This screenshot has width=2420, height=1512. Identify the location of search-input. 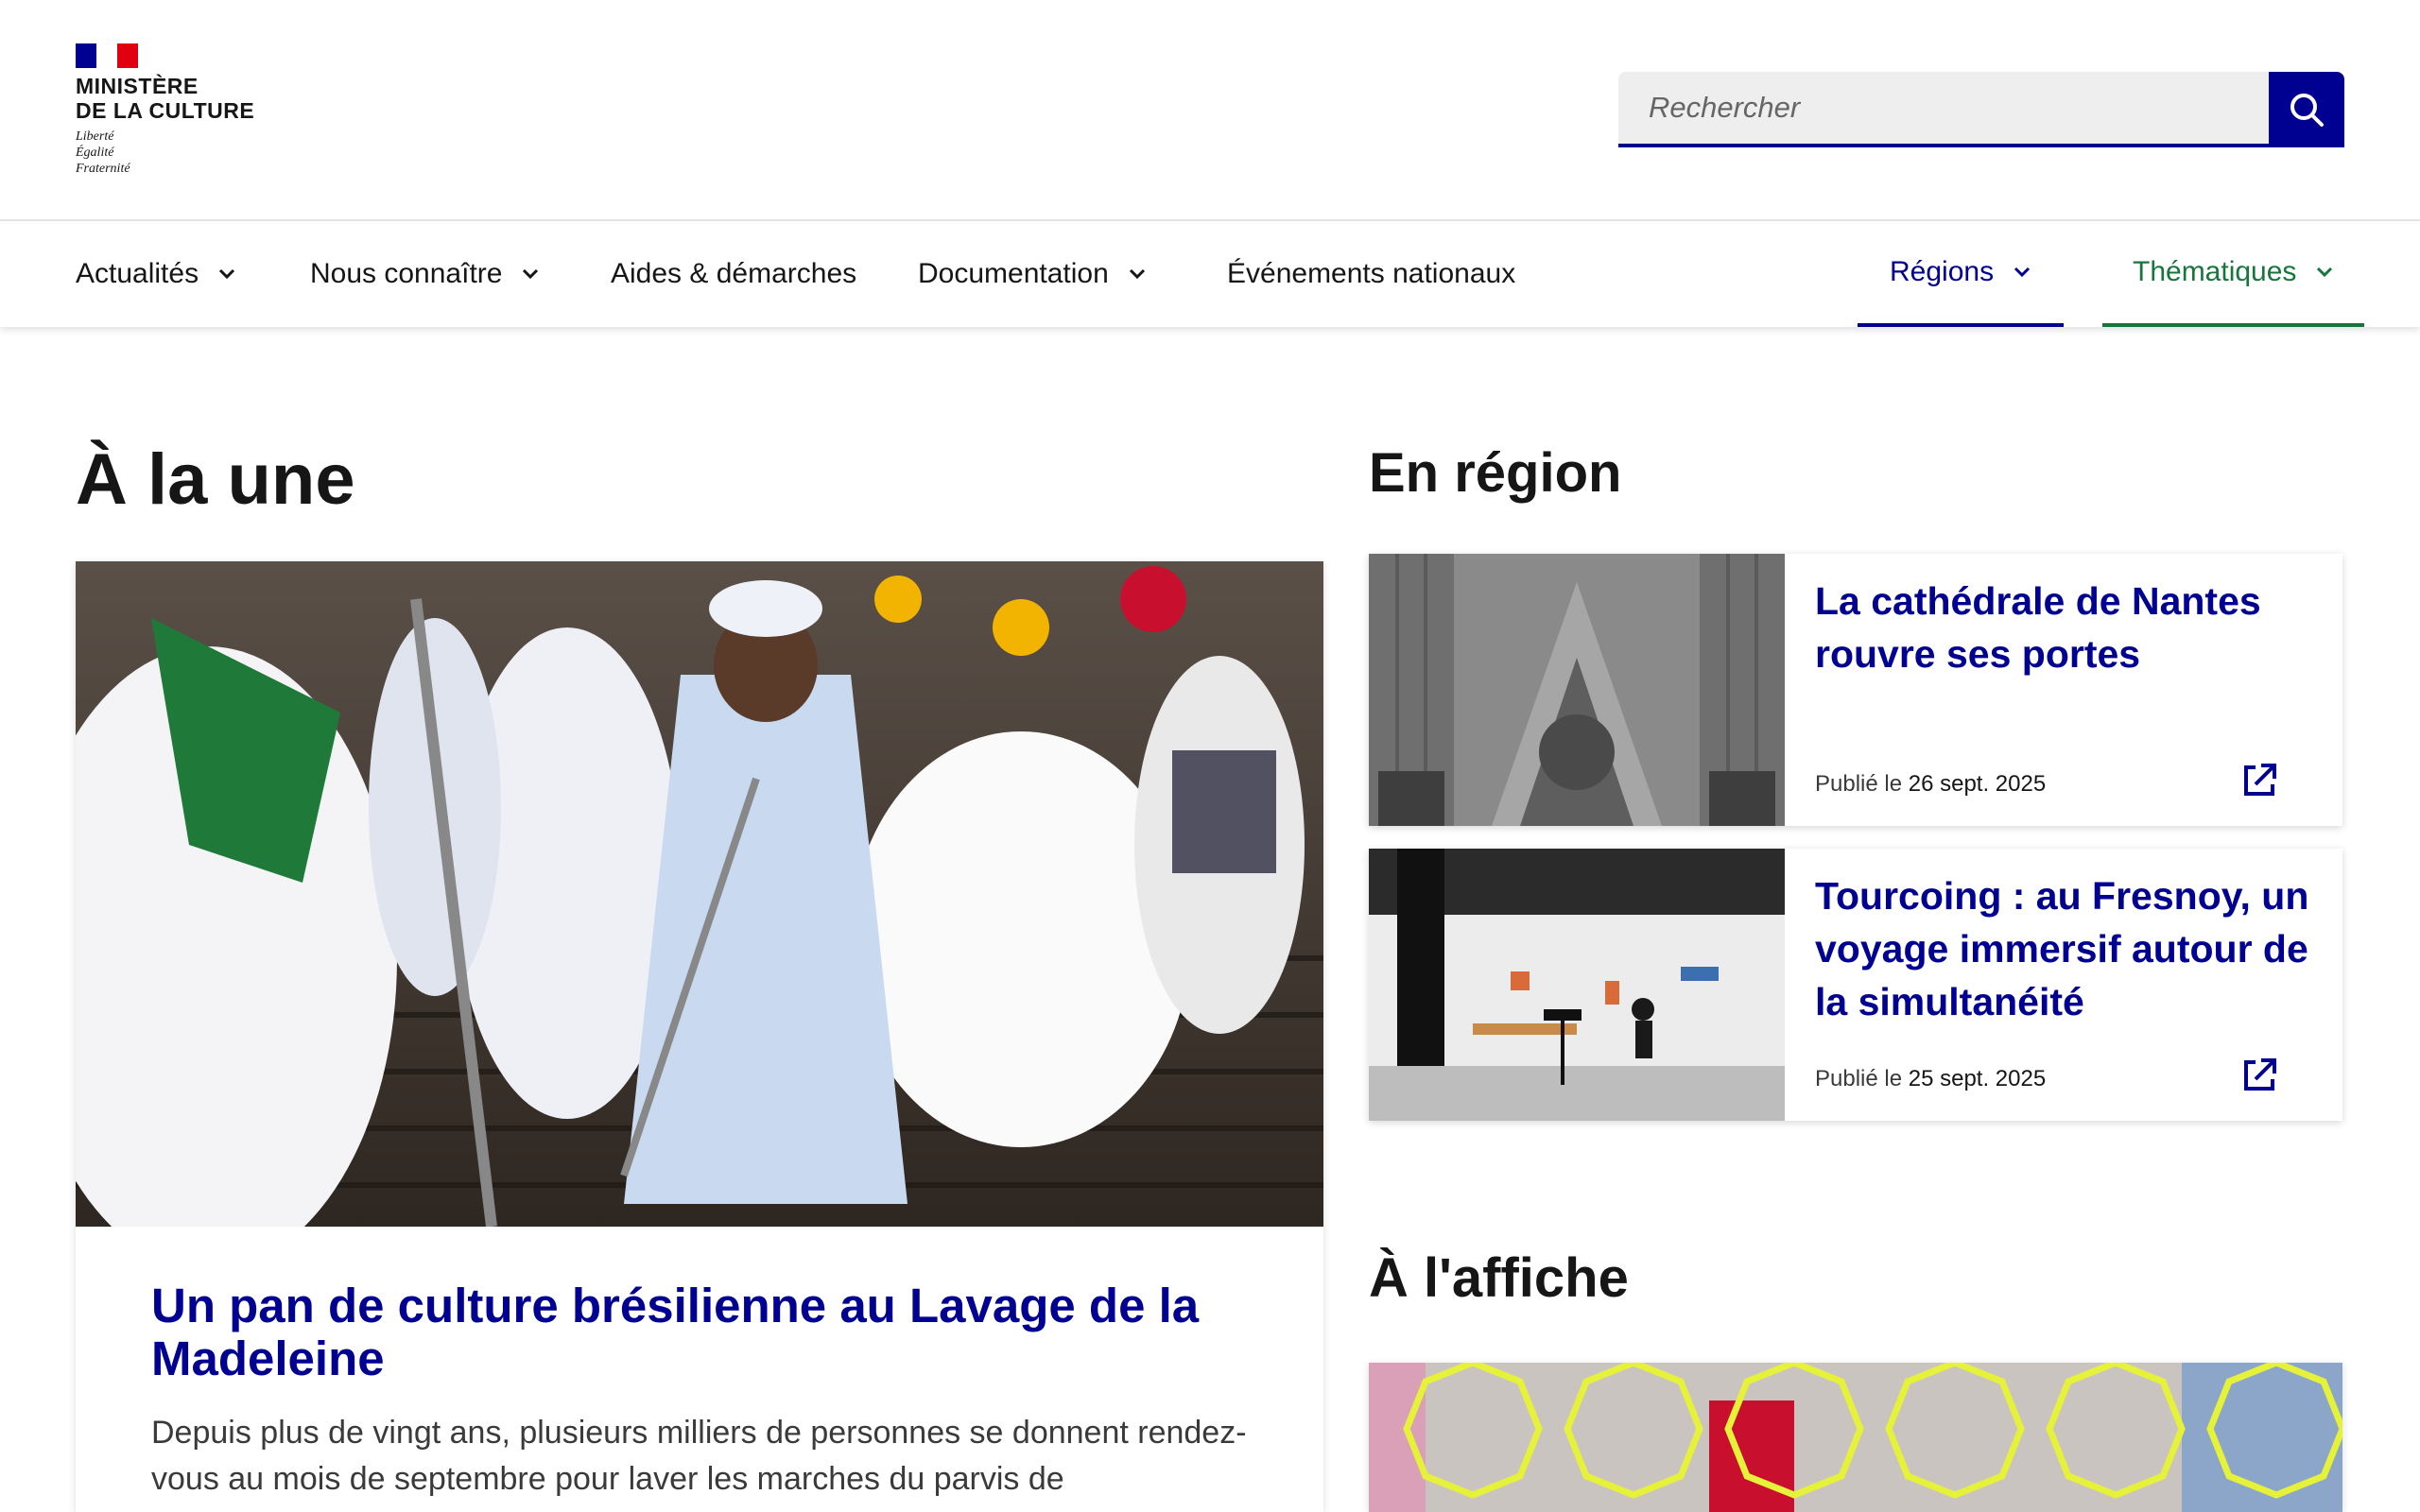
(1943, 109).